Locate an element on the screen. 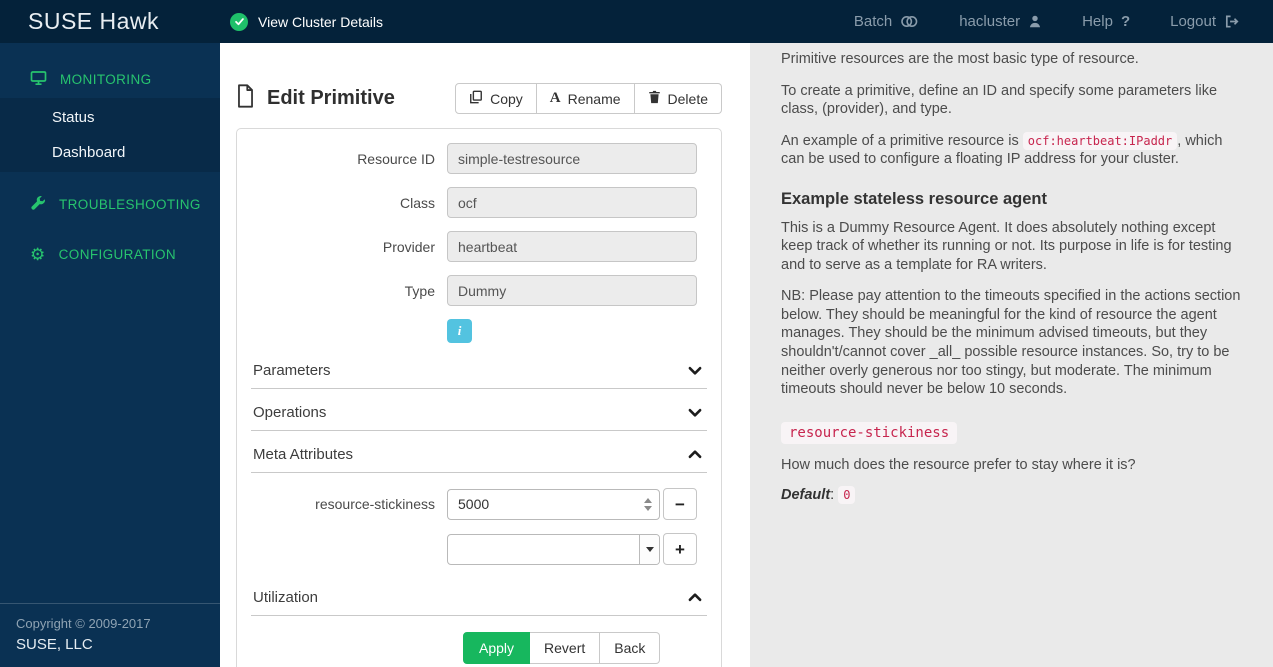  resource-actions: Copy A Rename Delete is located at coordinates (588, 98).